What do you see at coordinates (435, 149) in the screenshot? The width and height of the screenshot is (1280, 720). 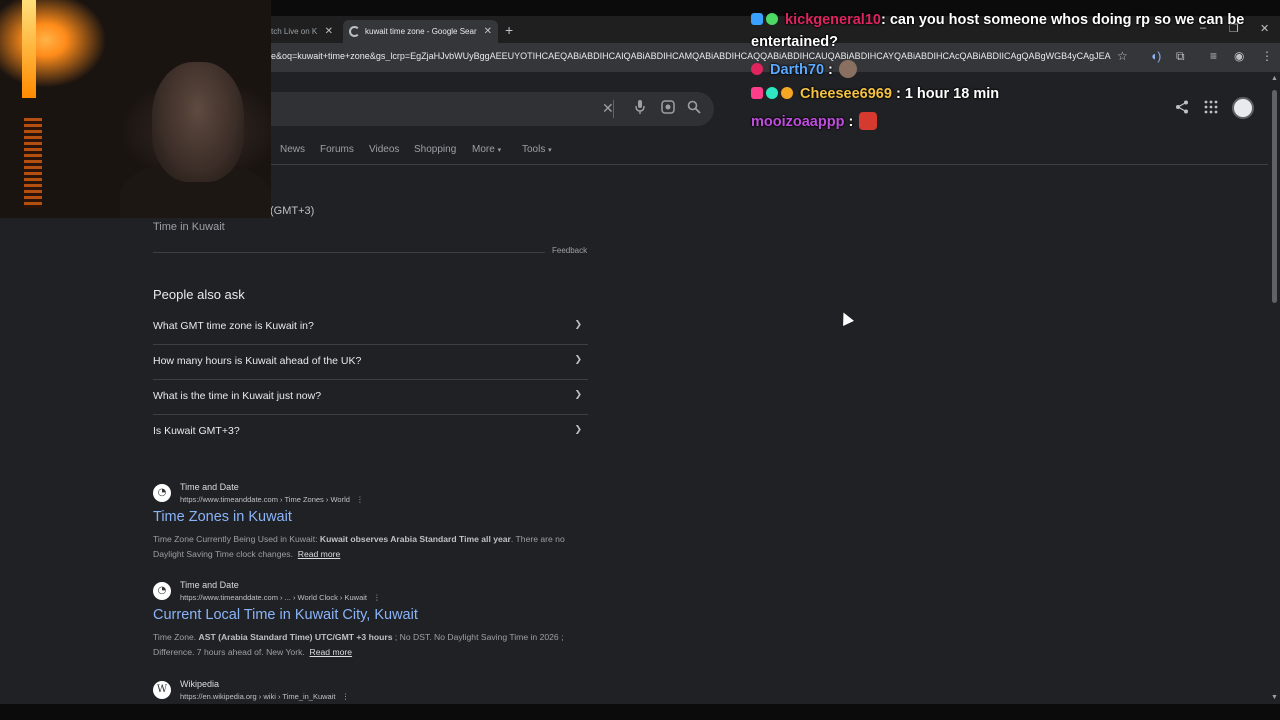 I see `tab-shopping: Shopping` at bounding box center [435, 149].